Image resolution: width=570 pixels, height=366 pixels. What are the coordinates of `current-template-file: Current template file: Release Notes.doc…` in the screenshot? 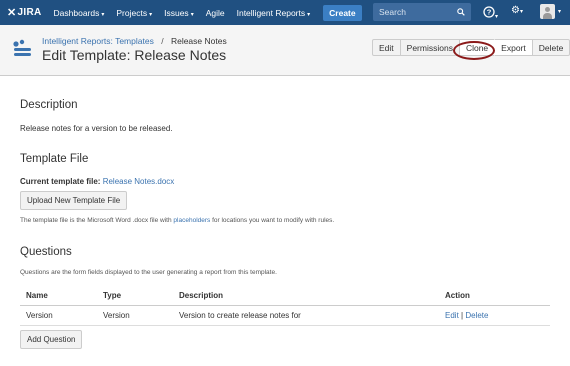 It's located at (97, 181).